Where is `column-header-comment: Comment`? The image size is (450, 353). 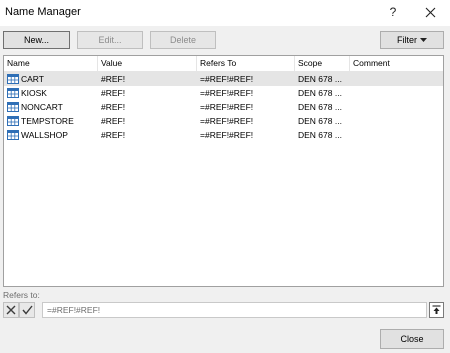 column-header-comment: Comment is located at coordinates (396, 63).